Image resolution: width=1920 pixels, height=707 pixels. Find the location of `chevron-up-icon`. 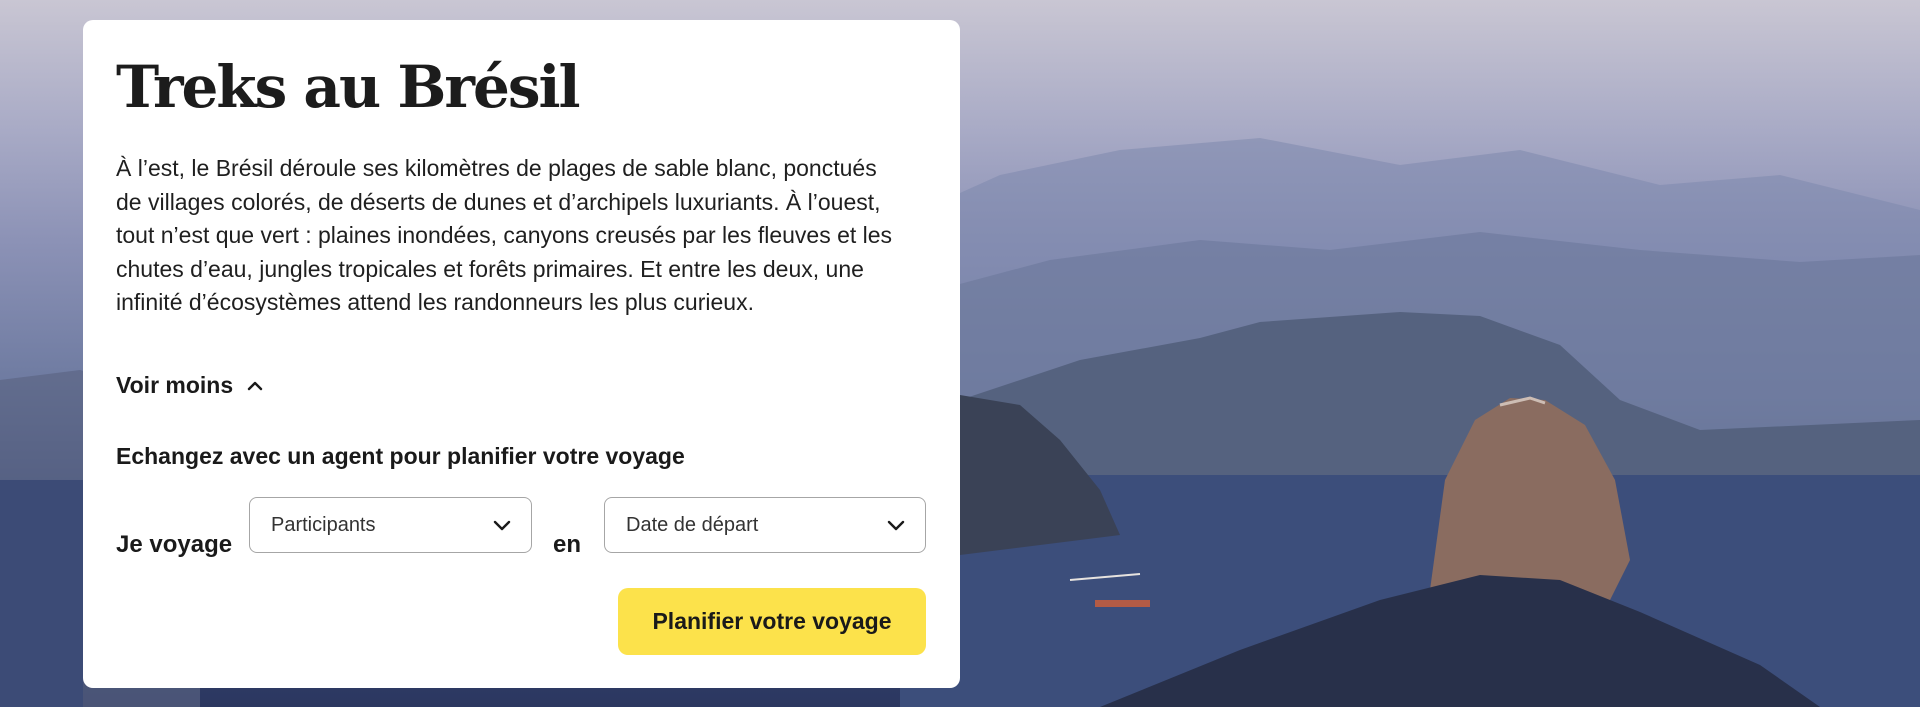

chevron-up-icon is located at coordinates (255, 385).